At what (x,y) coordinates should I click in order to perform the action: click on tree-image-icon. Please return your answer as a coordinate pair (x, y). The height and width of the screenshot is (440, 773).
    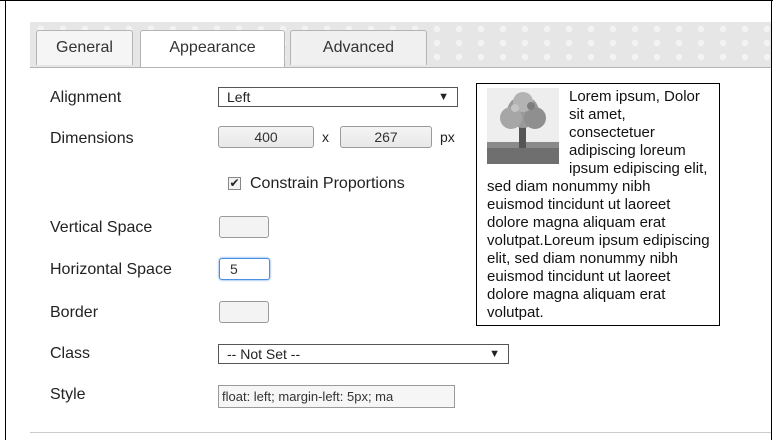
    Looking at the image, I should click on (523, 126).